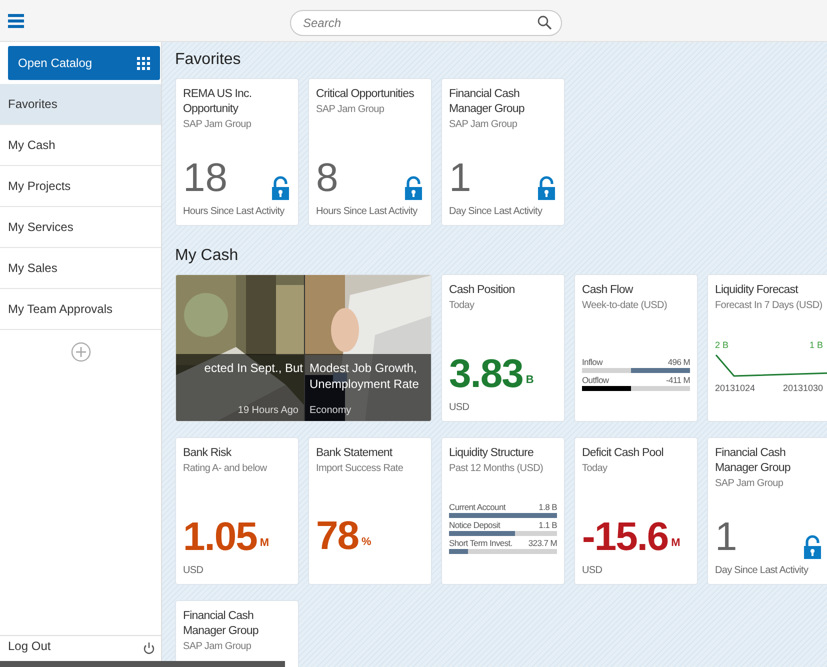  I want to click on kpi-unit: B, so click(530, 380).